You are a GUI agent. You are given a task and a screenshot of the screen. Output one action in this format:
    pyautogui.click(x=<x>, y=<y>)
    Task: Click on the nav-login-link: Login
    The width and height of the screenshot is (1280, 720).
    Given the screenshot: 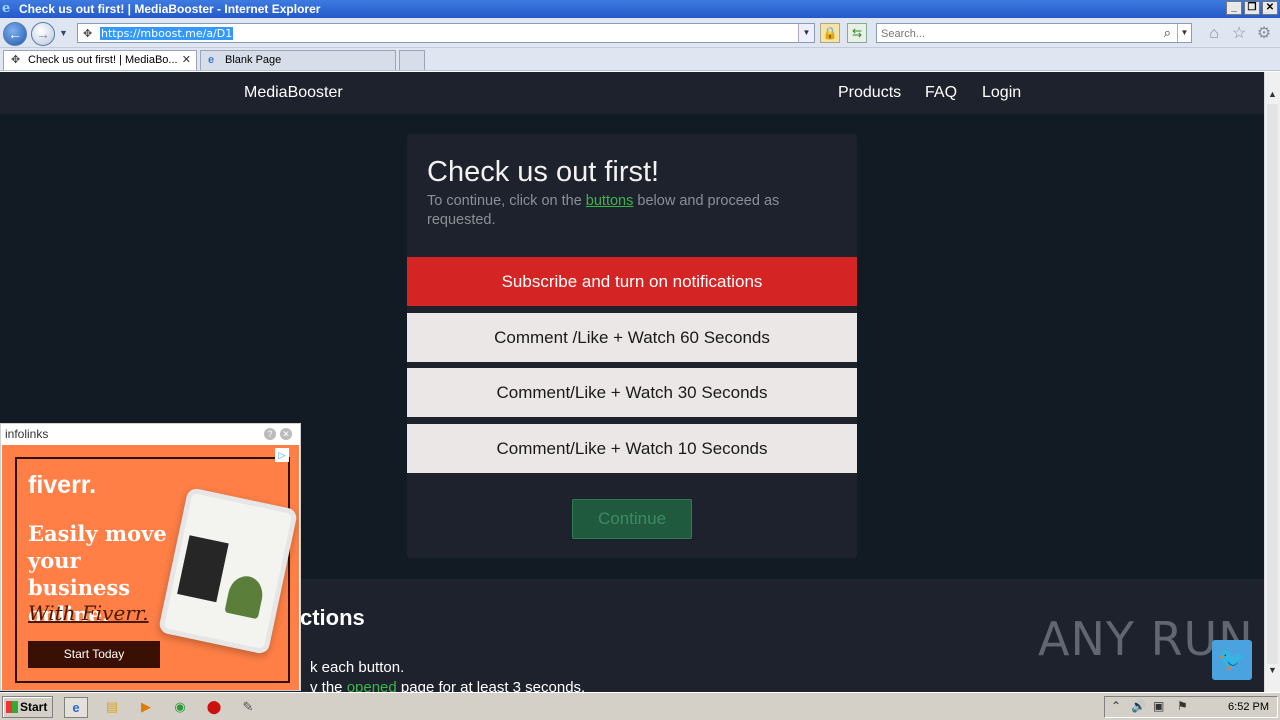 What is the action you would take?
    pyautogui.click(x=1001, y=93)
    